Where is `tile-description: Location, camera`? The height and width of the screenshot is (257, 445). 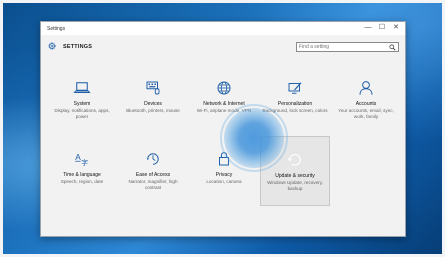 tile-description: Location, camera is located at coordinates (224, 181).